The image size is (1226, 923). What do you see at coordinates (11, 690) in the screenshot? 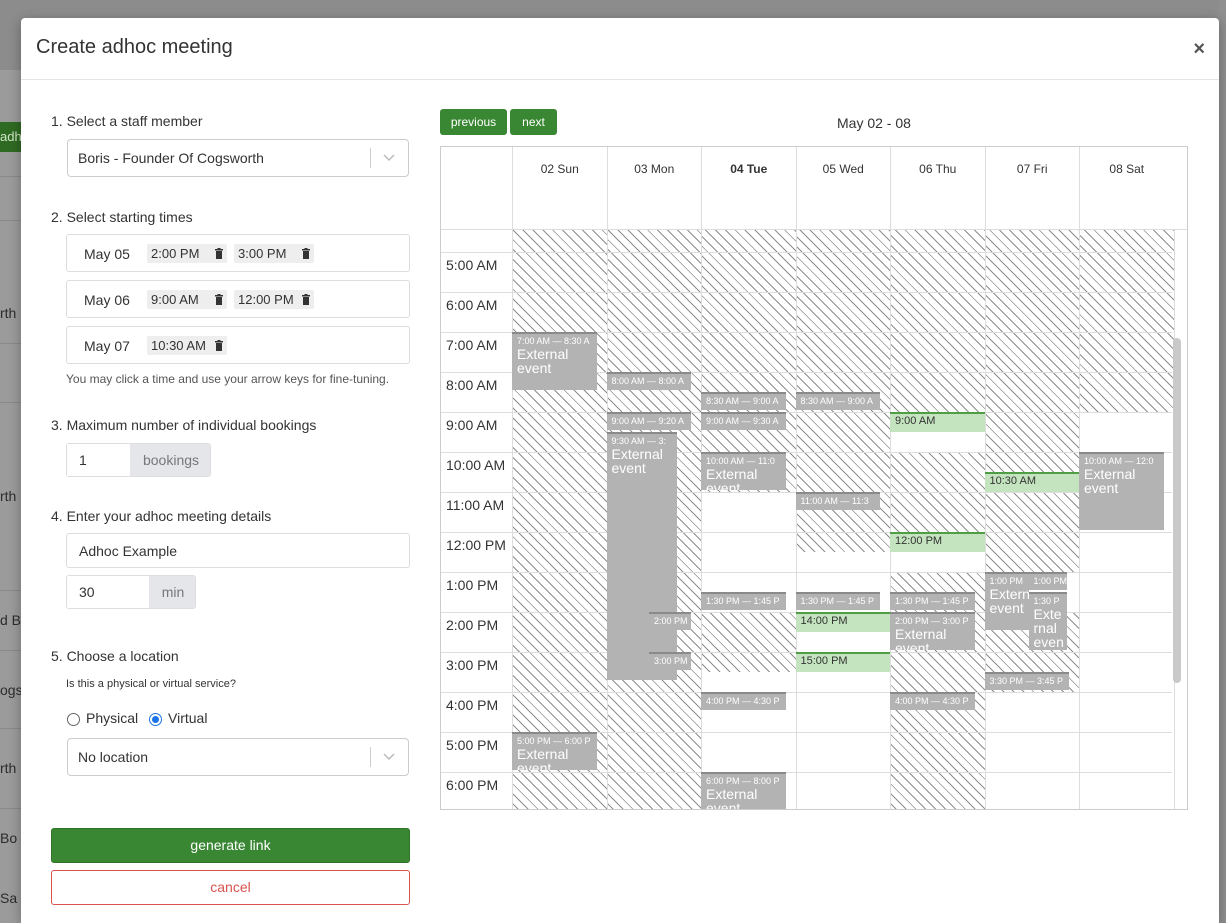
I see `background-text: ogs` at bounding box center [11, 690].